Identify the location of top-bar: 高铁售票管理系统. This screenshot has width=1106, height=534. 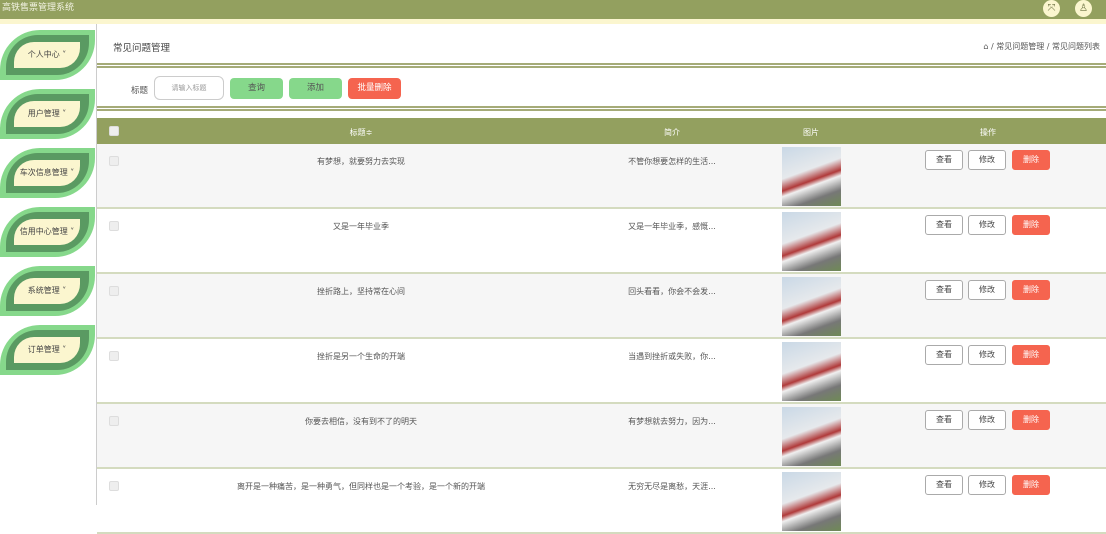
(553, 9).